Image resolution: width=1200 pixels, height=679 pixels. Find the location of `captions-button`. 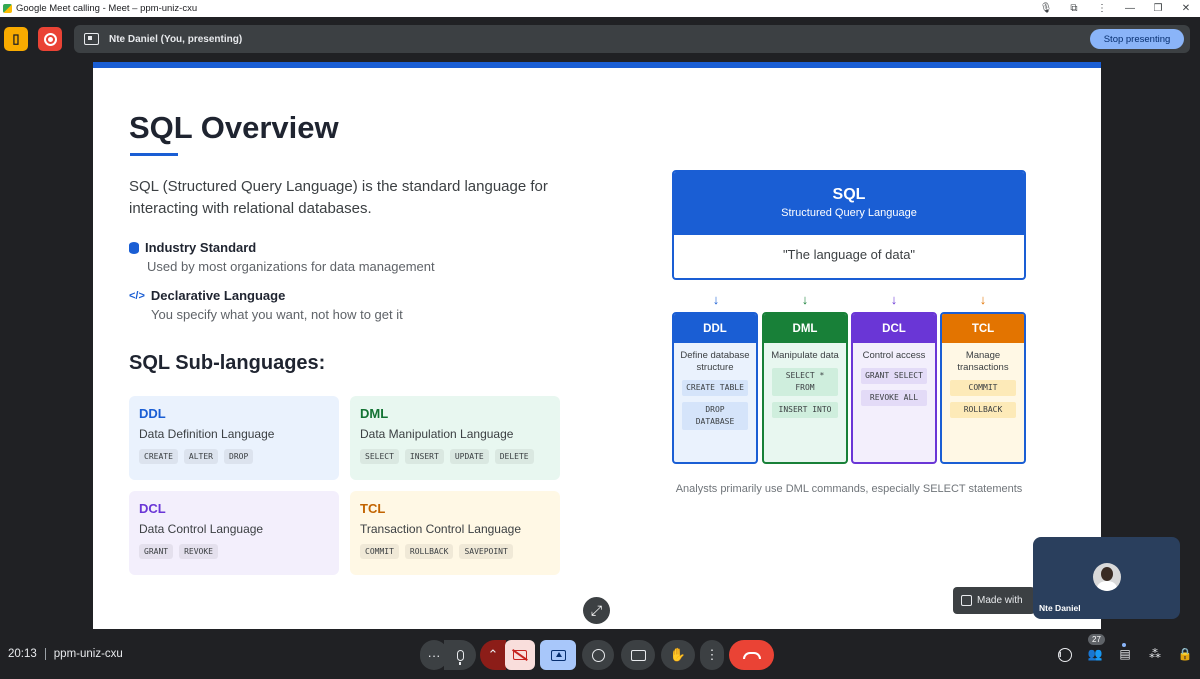

captions-button is located at coordinates (638, 655).